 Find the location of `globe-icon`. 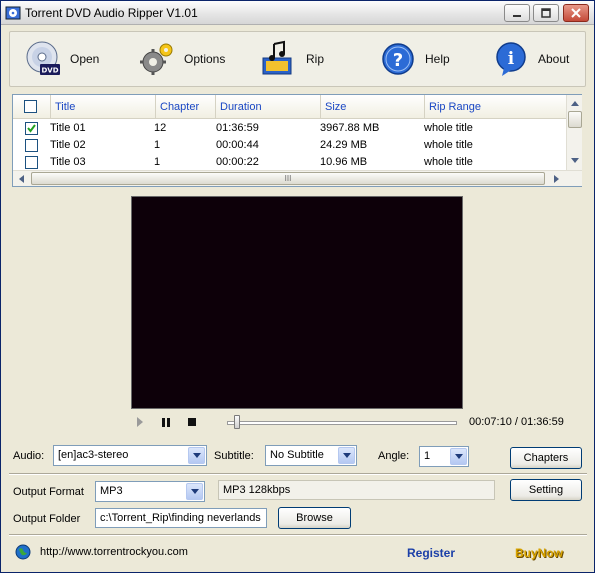

globe-icon is located at coordinates (23, 552).